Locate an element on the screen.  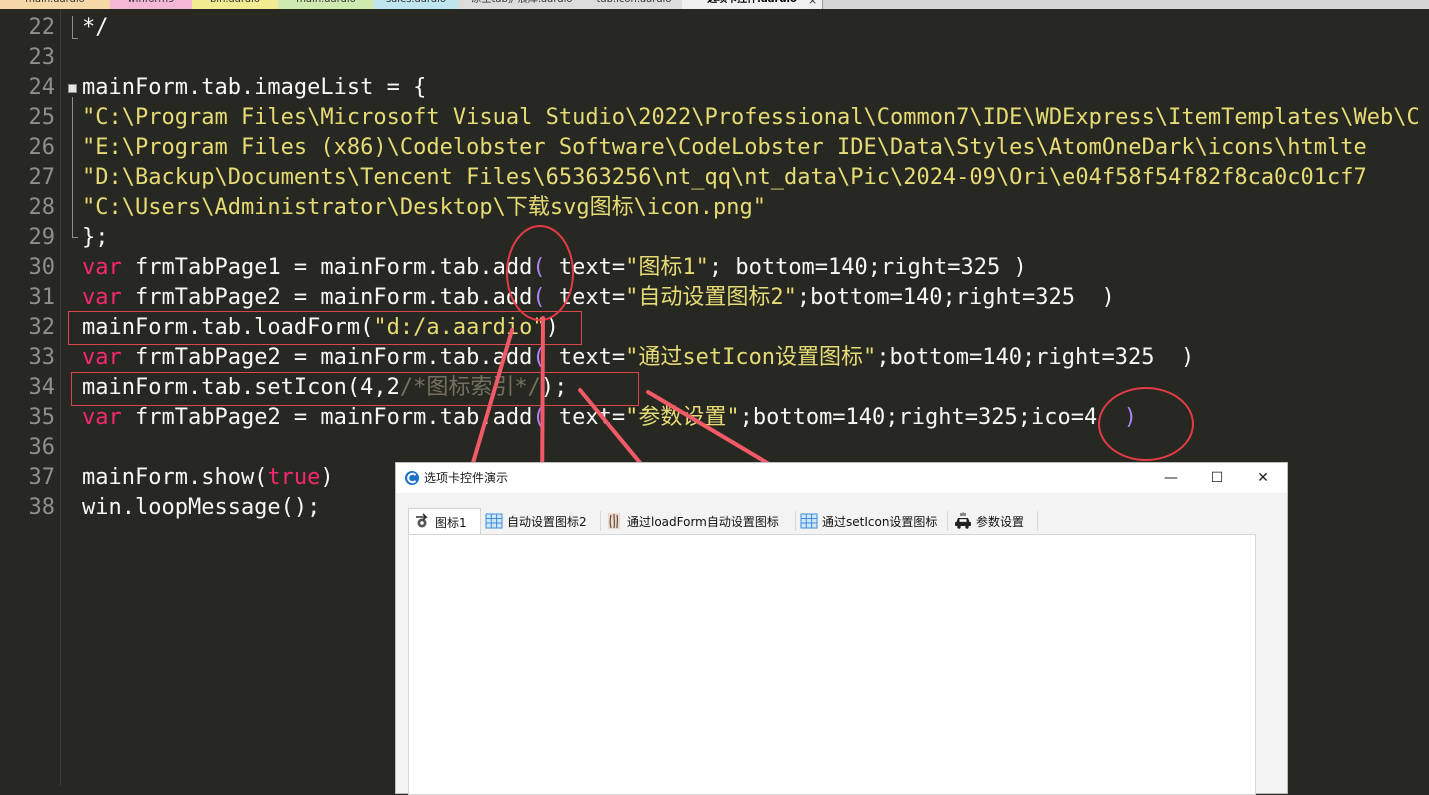
app-icon is located at coordinates (412, 478).